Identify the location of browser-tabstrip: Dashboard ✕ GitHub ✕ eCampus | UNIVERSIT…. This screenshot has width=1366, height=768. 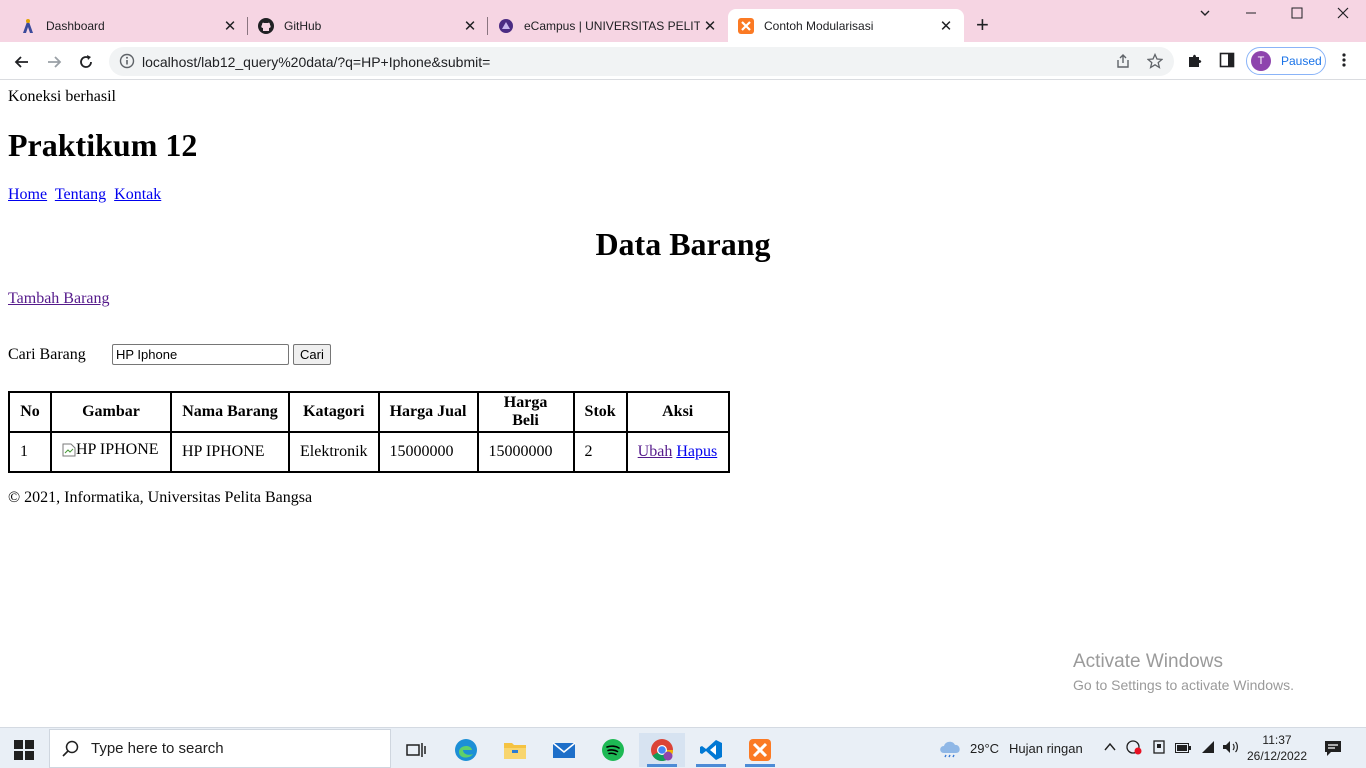
(683, 21).